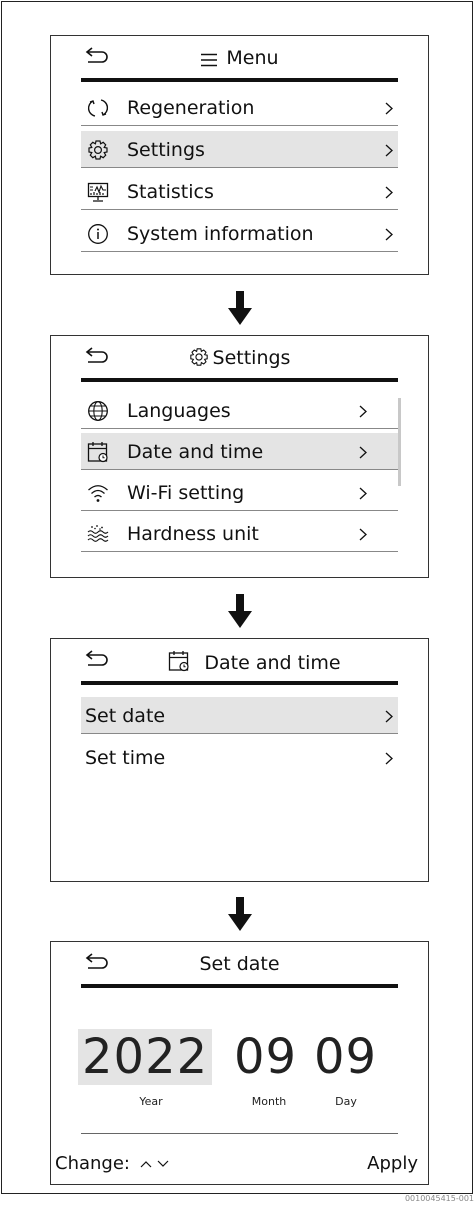 This screenshot has height=1206, width=476. Describe the element at coordinates (98, 192) in the screenshot. I see `statistics-icon` at that location.